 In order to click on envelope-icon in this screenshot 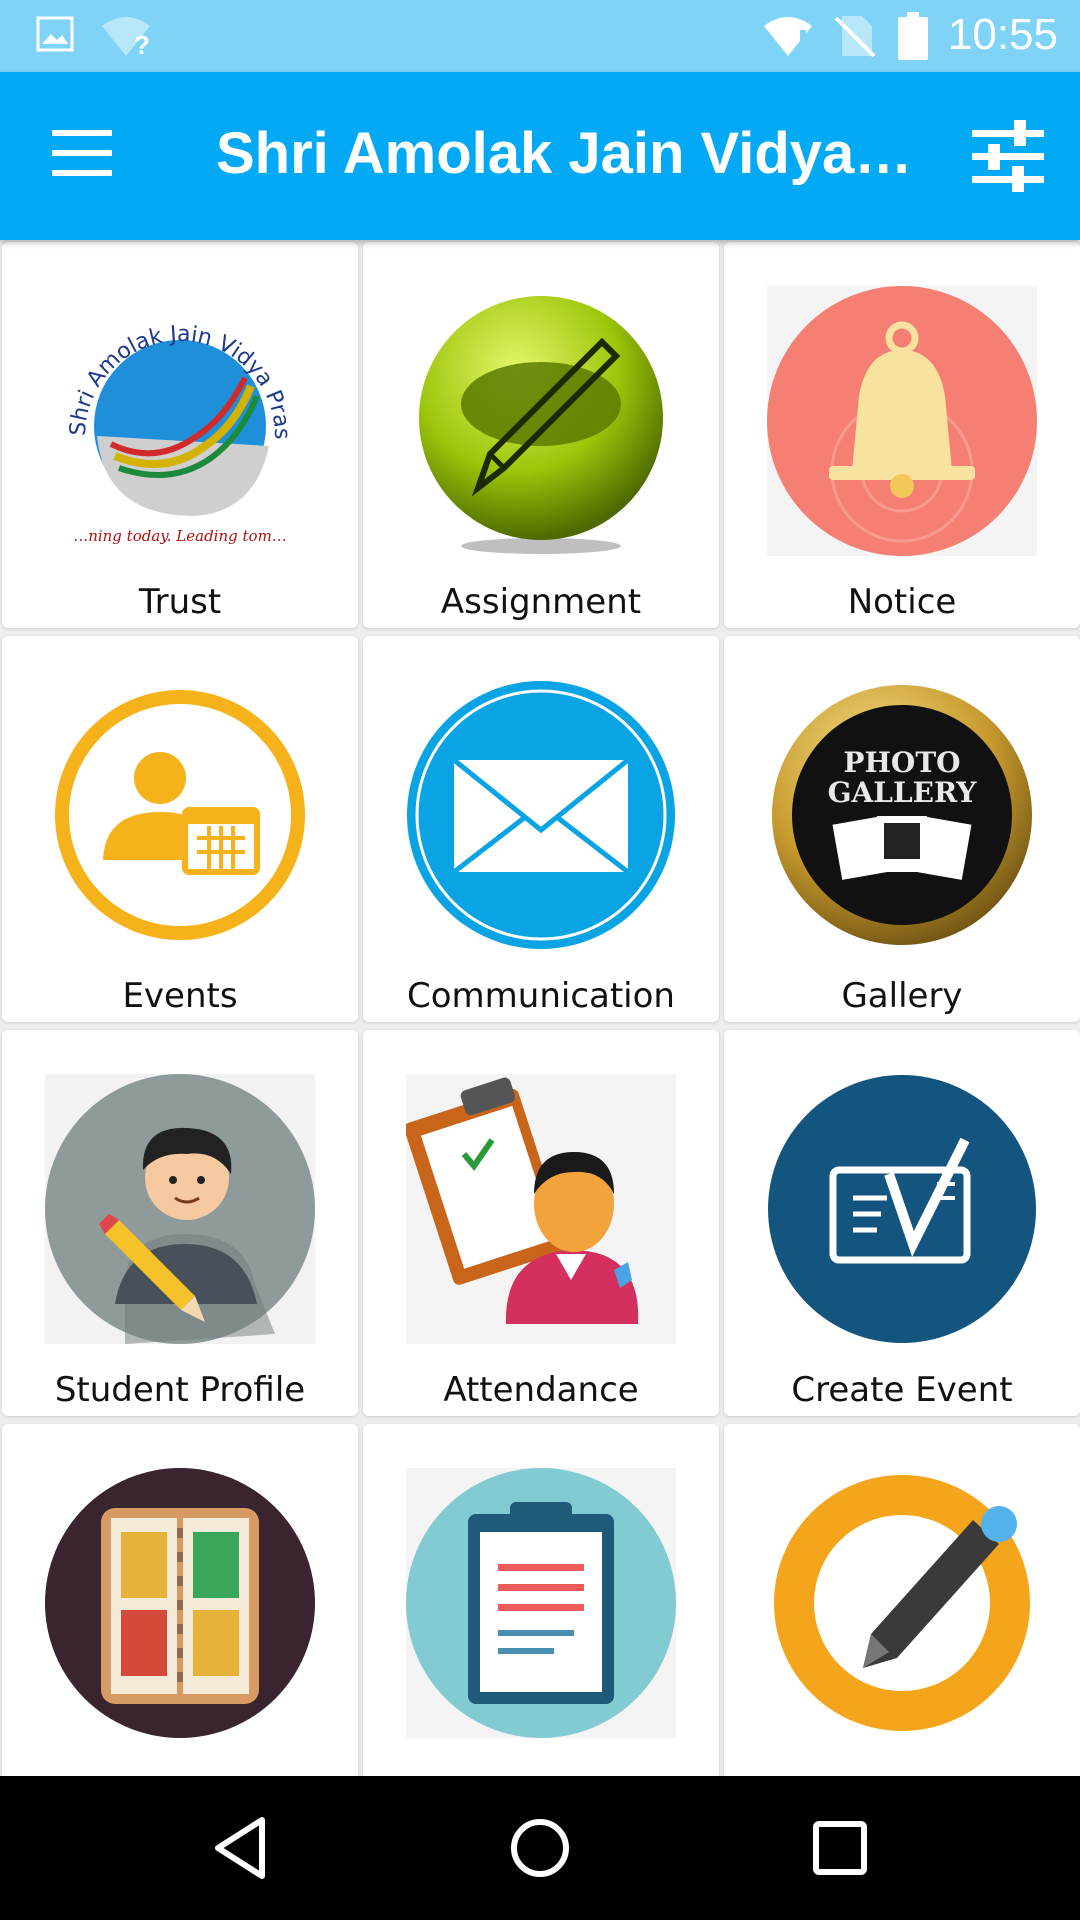, I will do `click(541, 815)`.